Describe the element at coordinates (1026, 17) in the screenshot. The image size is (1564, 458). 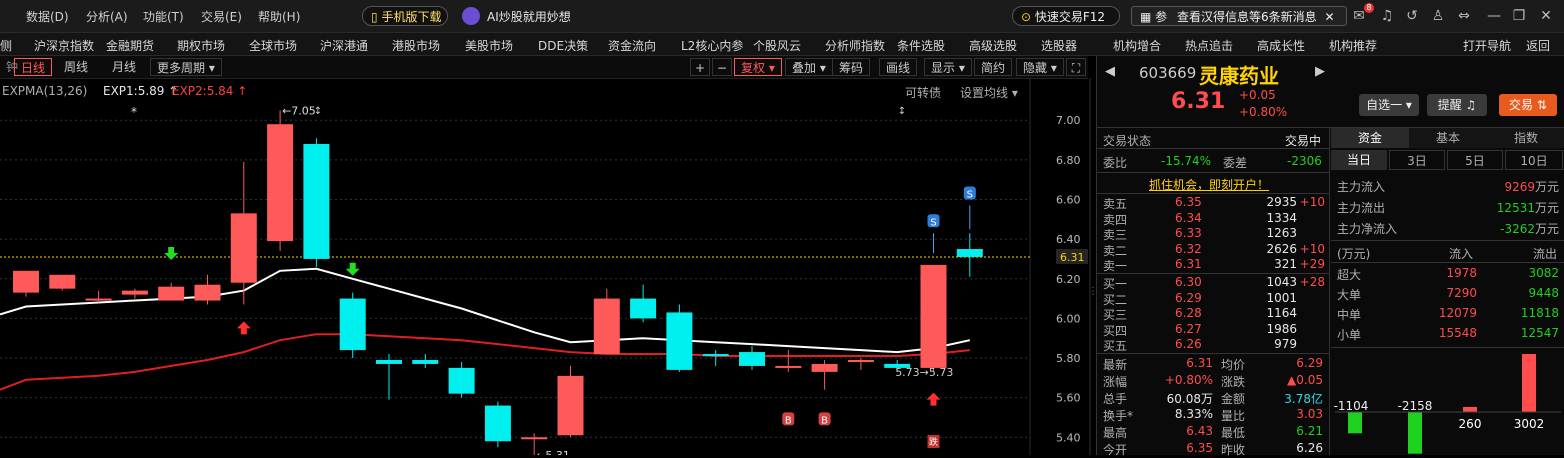
I see `trade-icon: ⊙` at that location.